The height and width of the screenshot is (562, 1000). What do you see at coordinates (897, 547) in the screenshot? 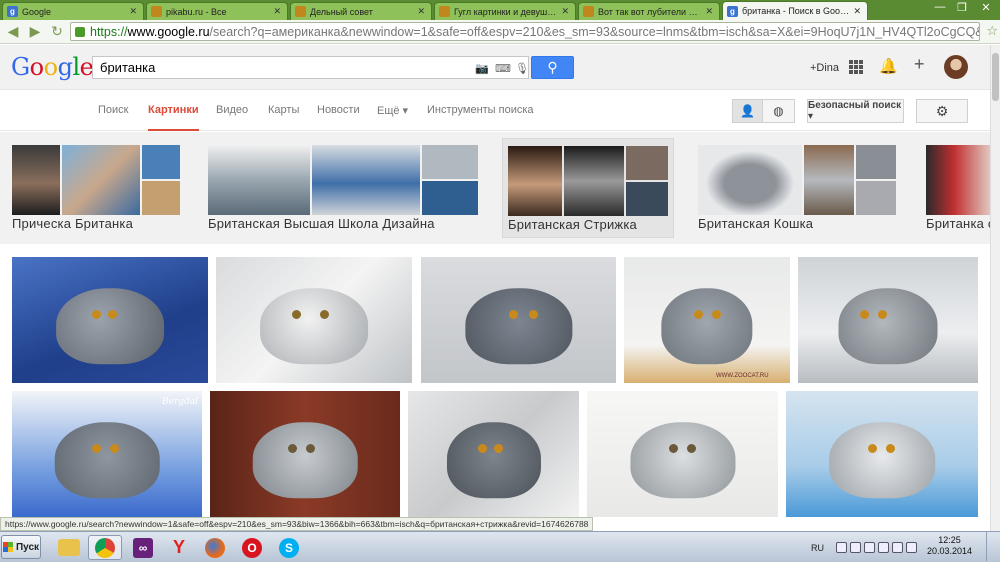
I see `volume-icon` at bounding box center [897, 547].